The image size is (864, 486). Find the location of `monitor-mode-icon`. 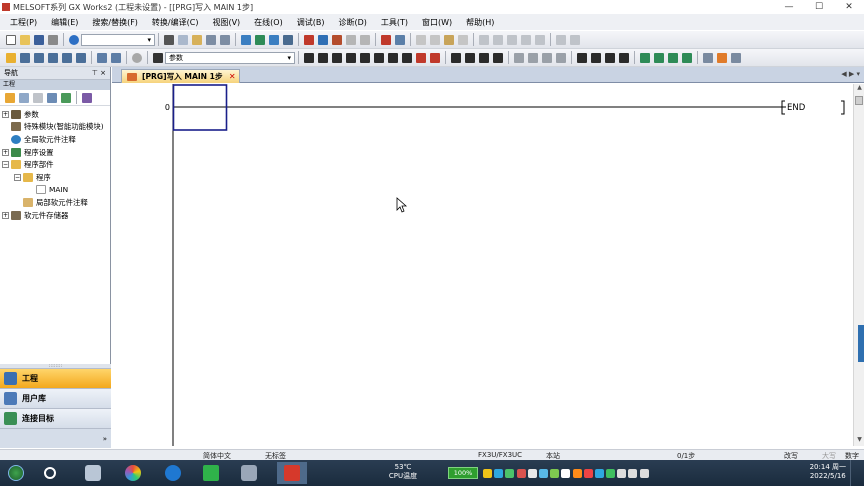

monitor-mode-icon is located at coordinates (673, 57).